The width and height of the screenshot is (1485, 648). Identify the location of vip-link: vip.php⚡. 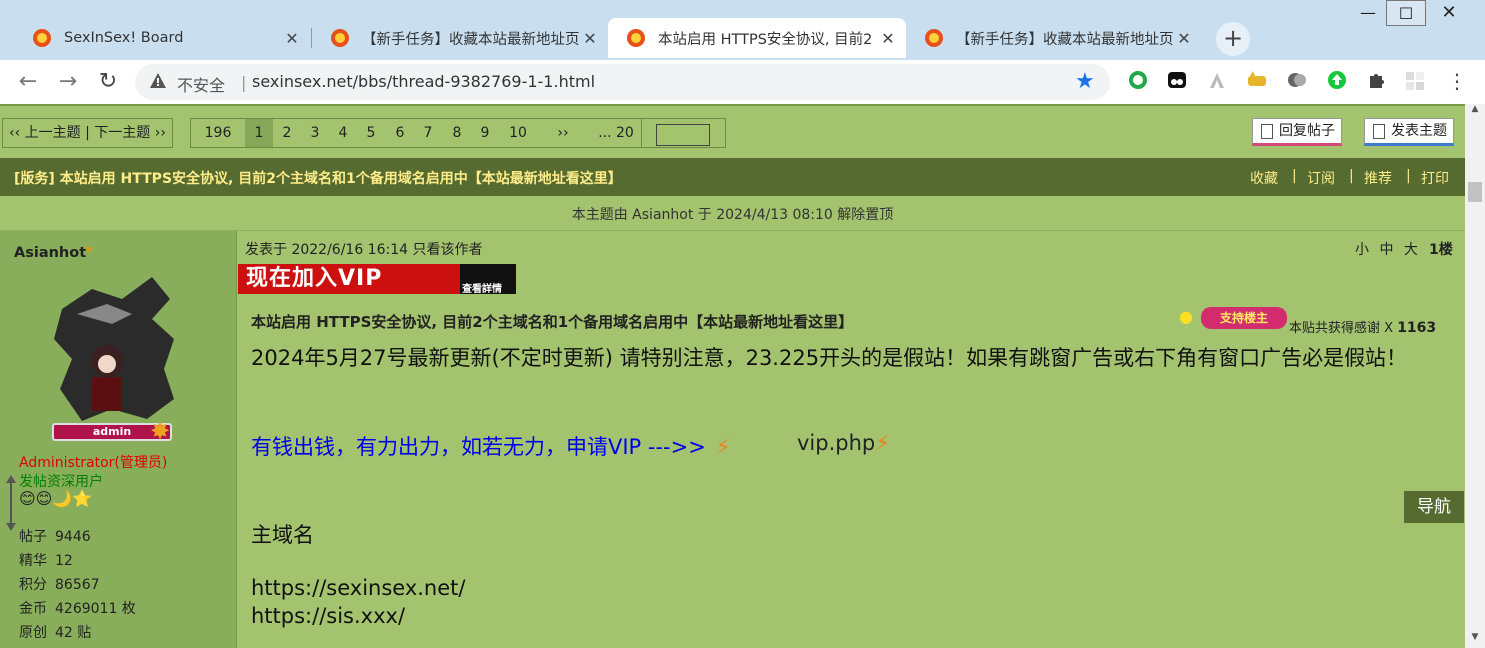
(843, 443).